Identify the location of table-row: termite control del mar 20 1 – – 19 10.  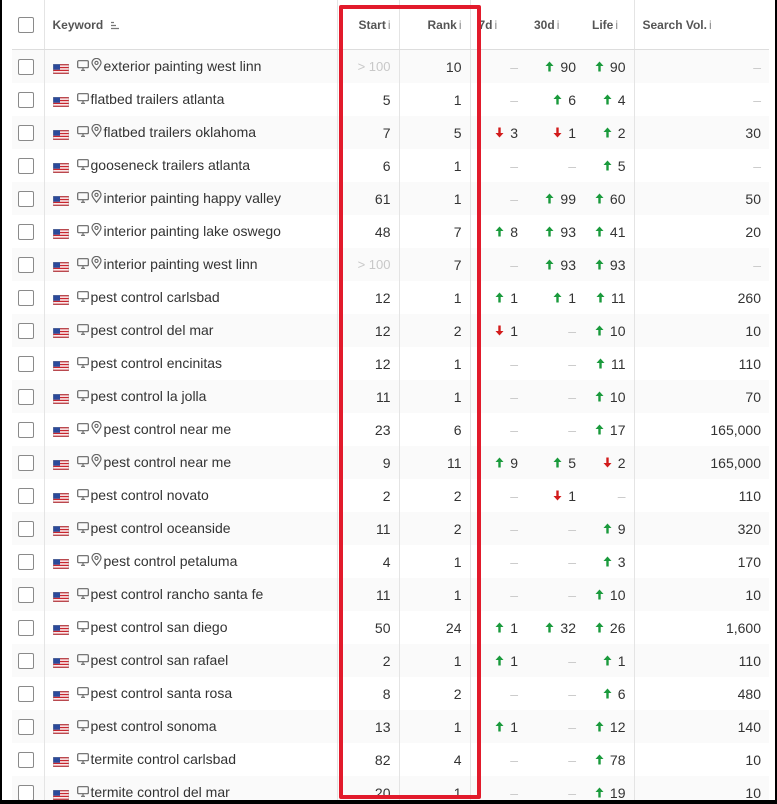
(390, 788).